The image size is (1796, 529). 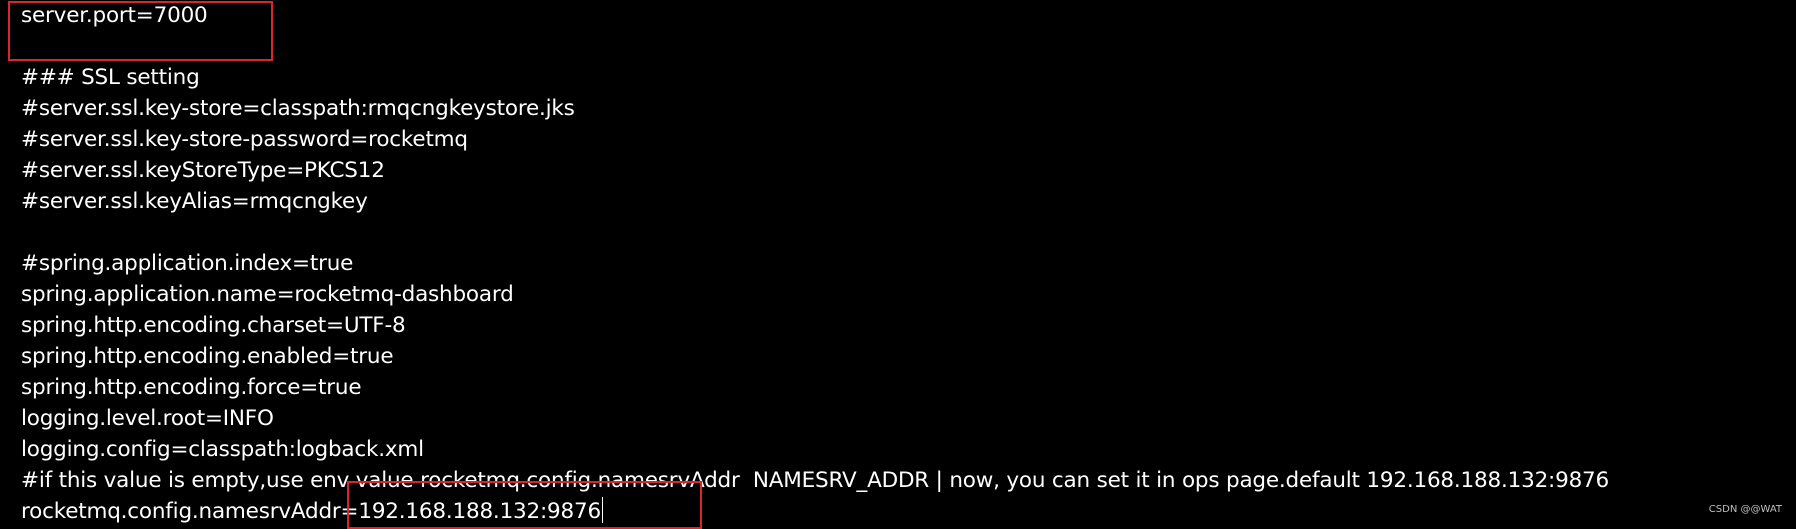 What do you see at coordinates (203, 170) in the screenshot?
I see `line-ssl-keystore-type: #server.ssl.keyStoreType=PKCS12` at bounding box center [203, 170].